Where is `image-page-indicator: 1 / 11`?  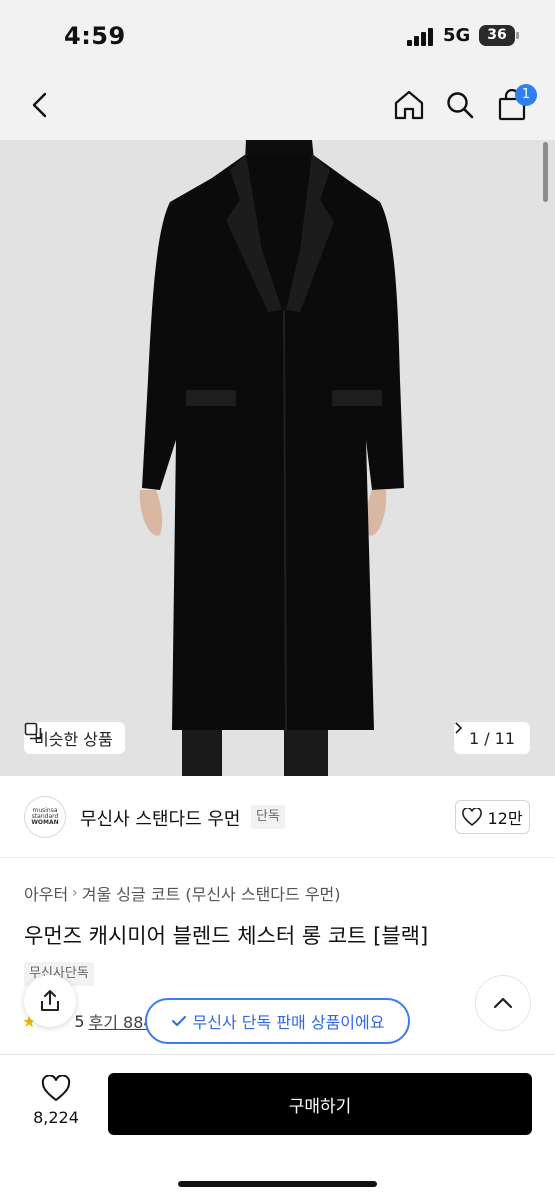 image-page-indicator: 1 / 11 is located at coordinates (492, 738).